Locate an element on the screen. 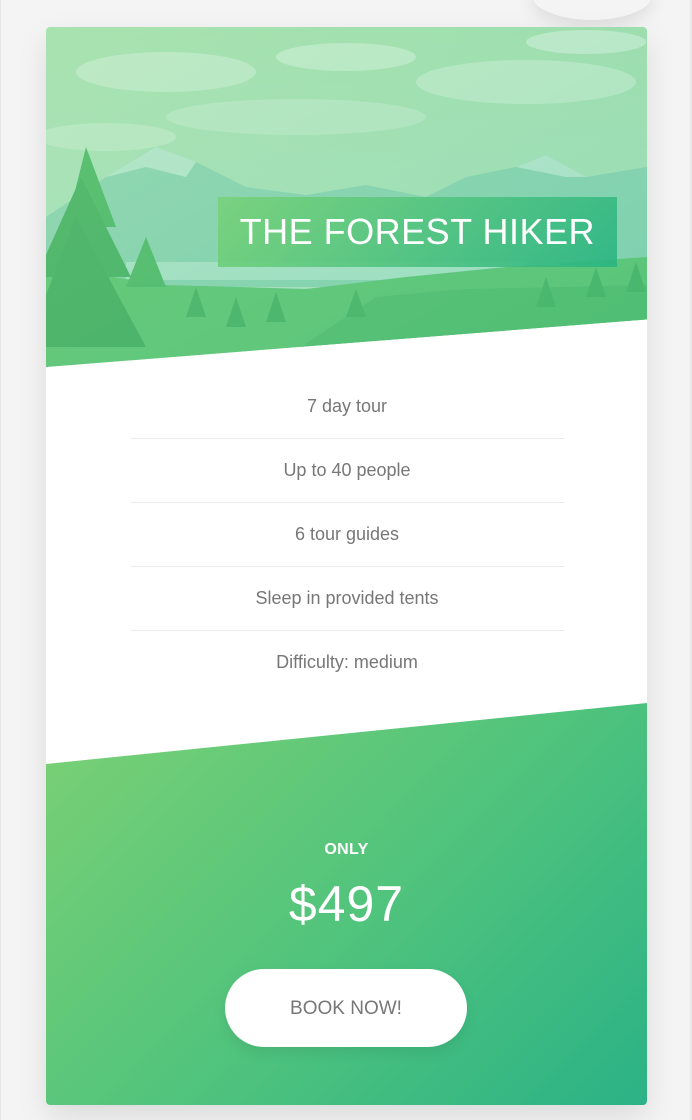  list-item: Up to 40 people is located at coordinates (347, 471).